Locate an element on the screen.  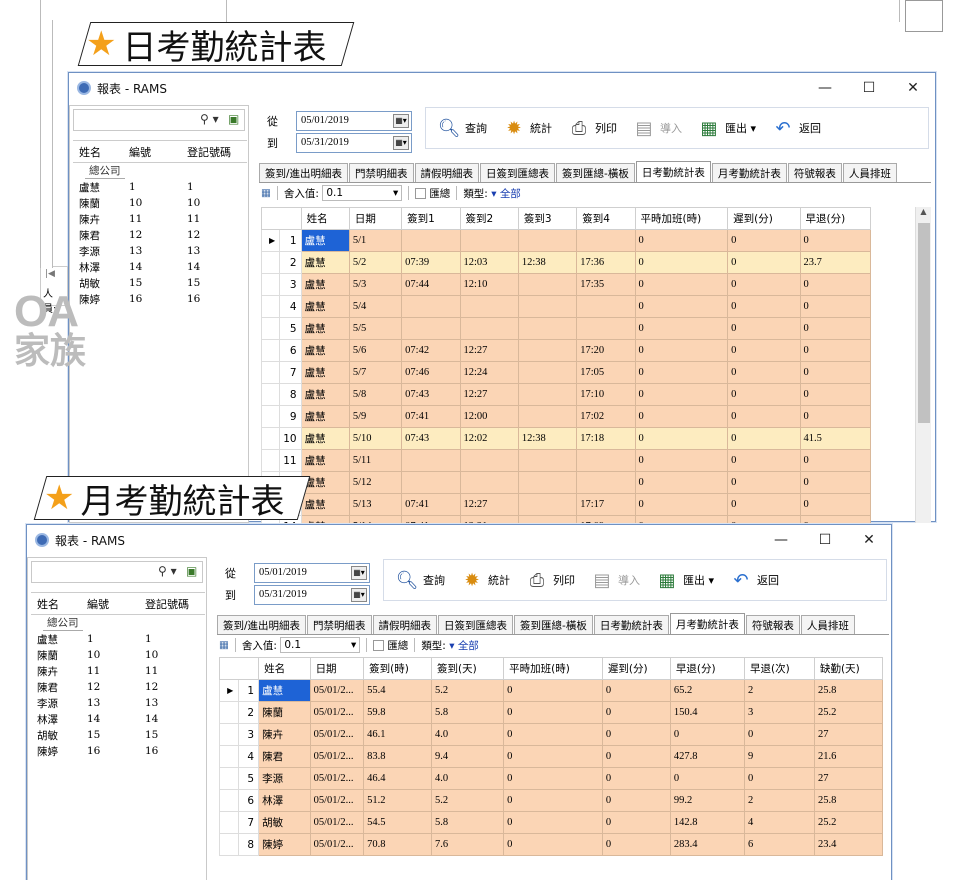
tab-6: 月考勤統計表 is located at coordinates (749, 172).